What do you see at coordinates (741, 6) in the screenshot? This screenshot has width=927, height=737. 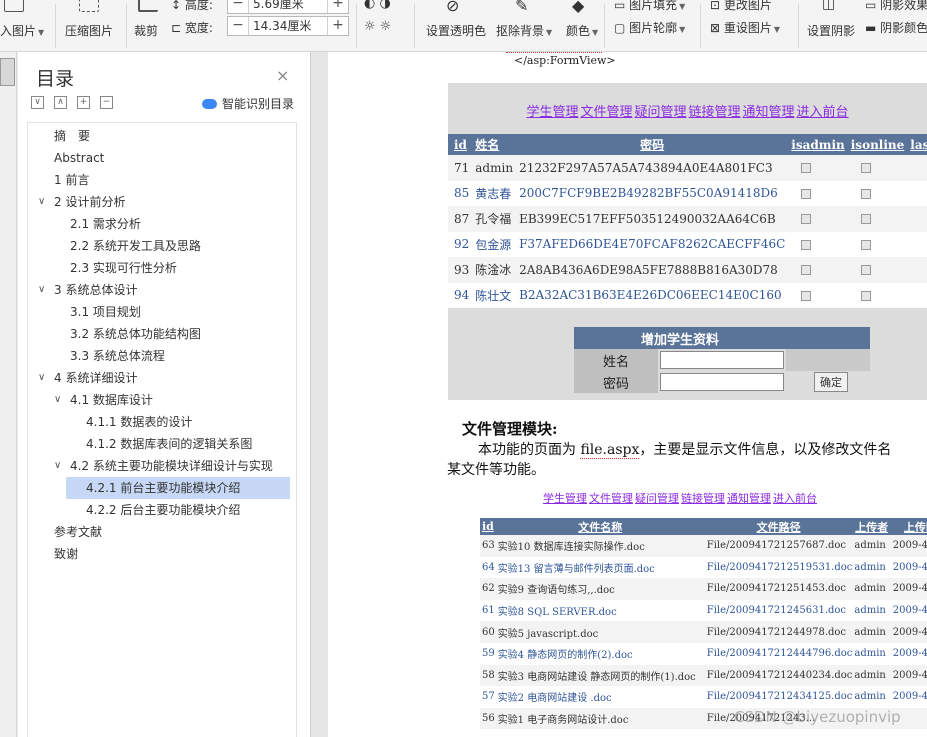 I see `change-image-button: ⊡ 更改图片` at bounding box center [741, 6].